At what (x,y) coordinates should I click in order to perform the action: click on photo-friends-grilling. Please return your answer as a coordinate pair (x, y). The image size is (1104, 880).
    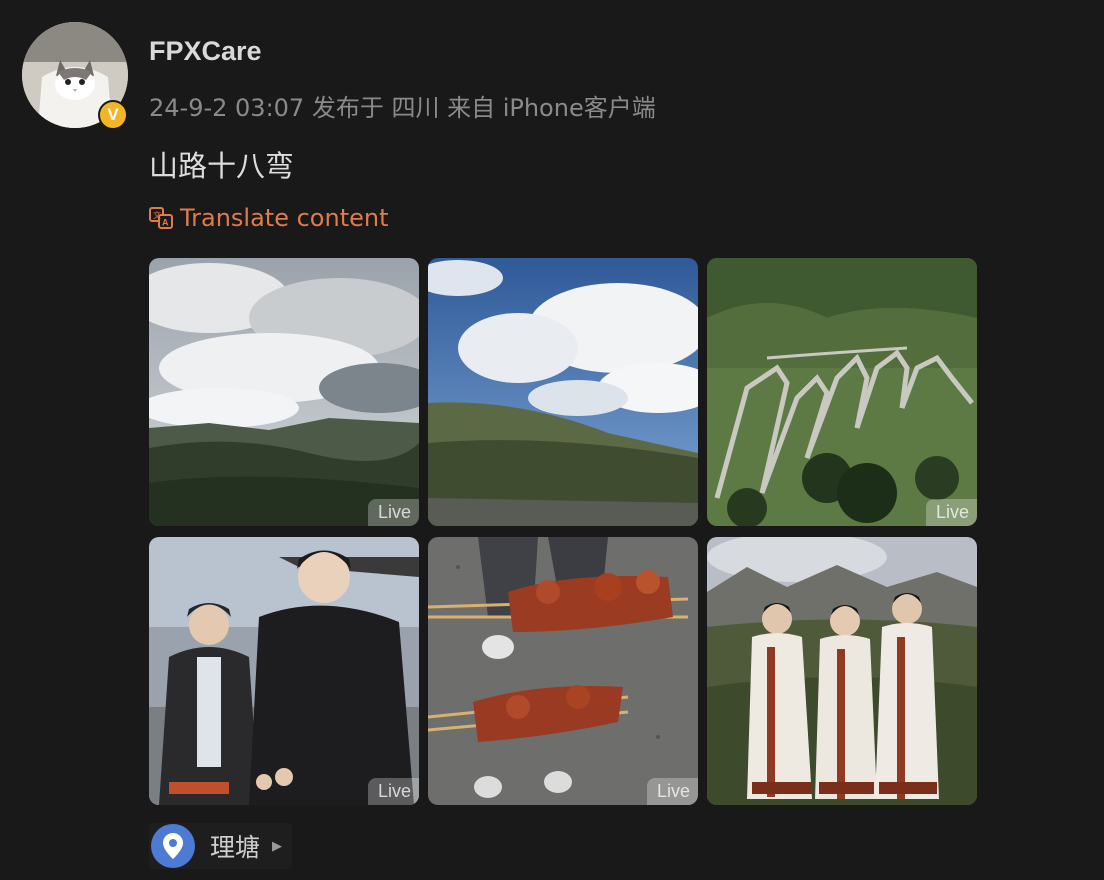
    Looking at the image, I should click on (284, 671).